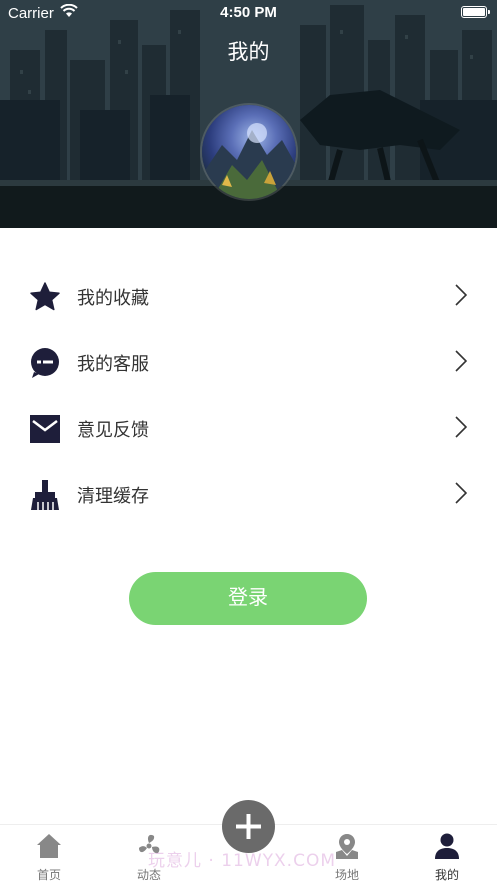 Image resolution: width=497 pixels, height=883 pixels. I want to click on menu-item-customer-service: 我的客服, so click(248, 361).